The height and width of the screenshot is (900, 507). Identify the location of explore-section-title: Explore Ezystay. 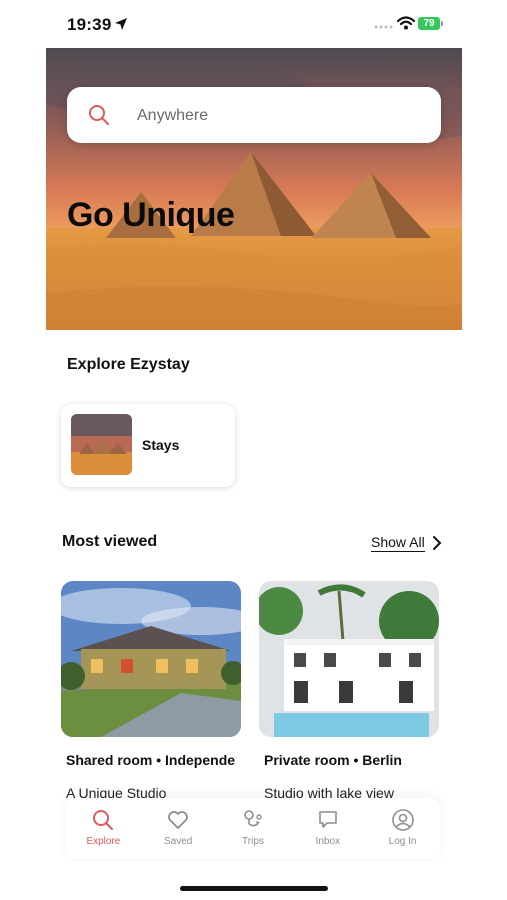
(128, 364).